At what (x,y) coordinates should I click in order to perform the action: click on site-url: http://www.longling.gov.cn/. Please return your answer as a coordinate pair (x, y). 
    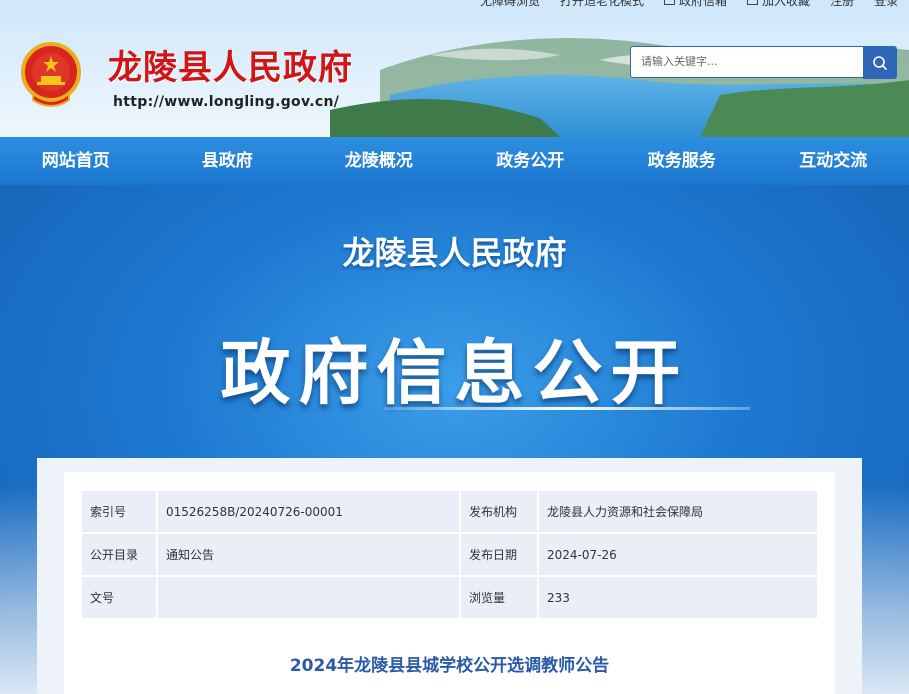
    Looking at the image, I should click on (226, 102).